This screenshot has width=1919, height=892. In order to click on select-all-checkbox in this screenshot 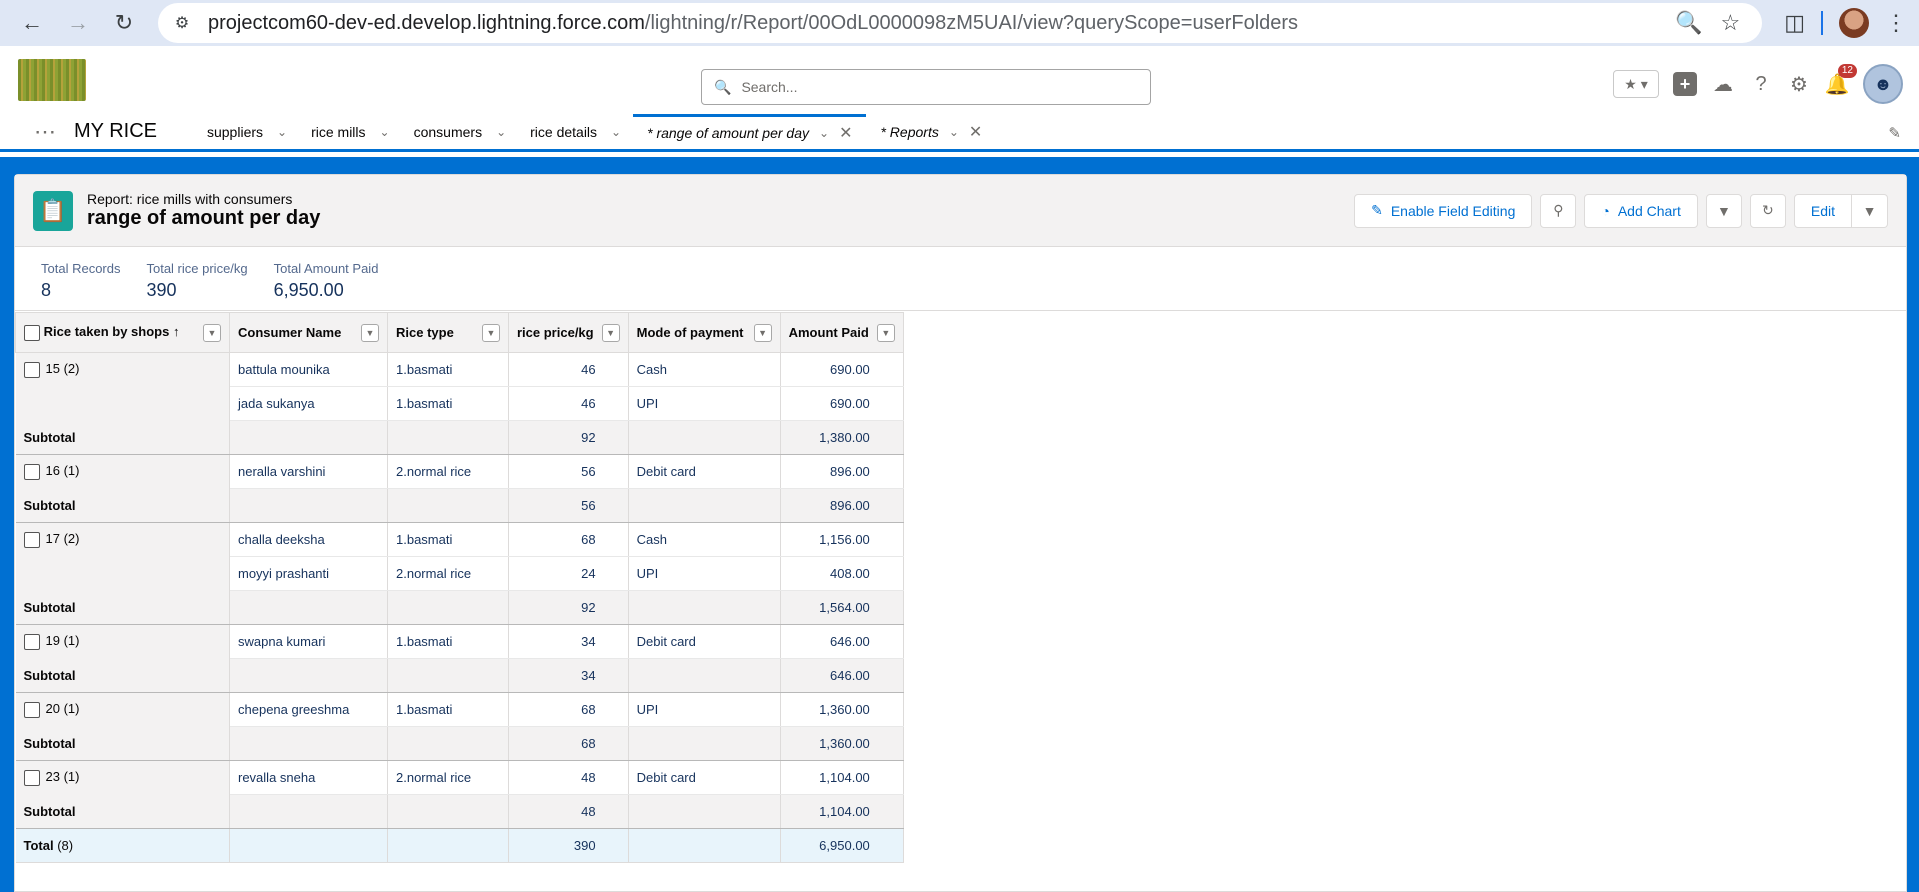, I will do `click(32, 332)`.